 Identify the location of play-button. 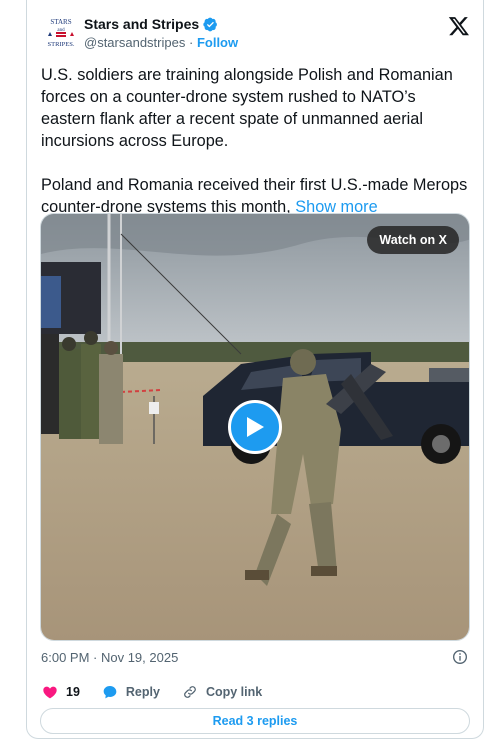
(255, 427).